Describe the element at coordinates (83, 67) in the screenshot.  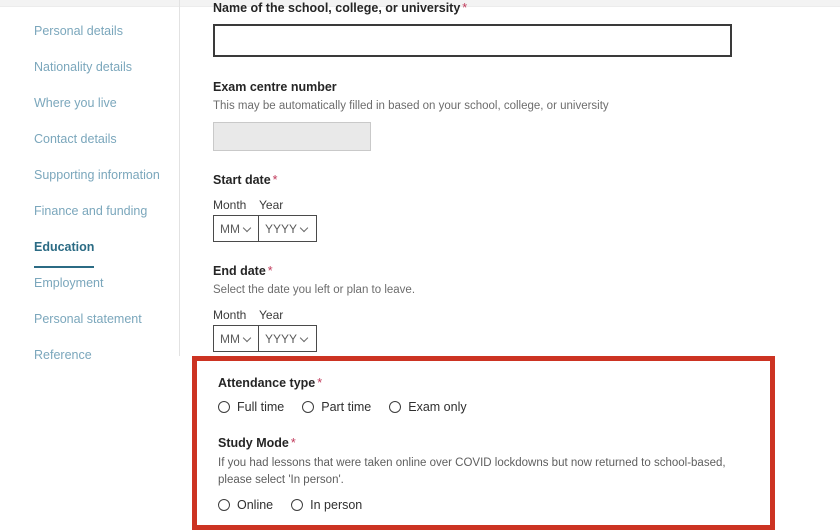
I see `sidebar-item-label: Nationality details` at that location.